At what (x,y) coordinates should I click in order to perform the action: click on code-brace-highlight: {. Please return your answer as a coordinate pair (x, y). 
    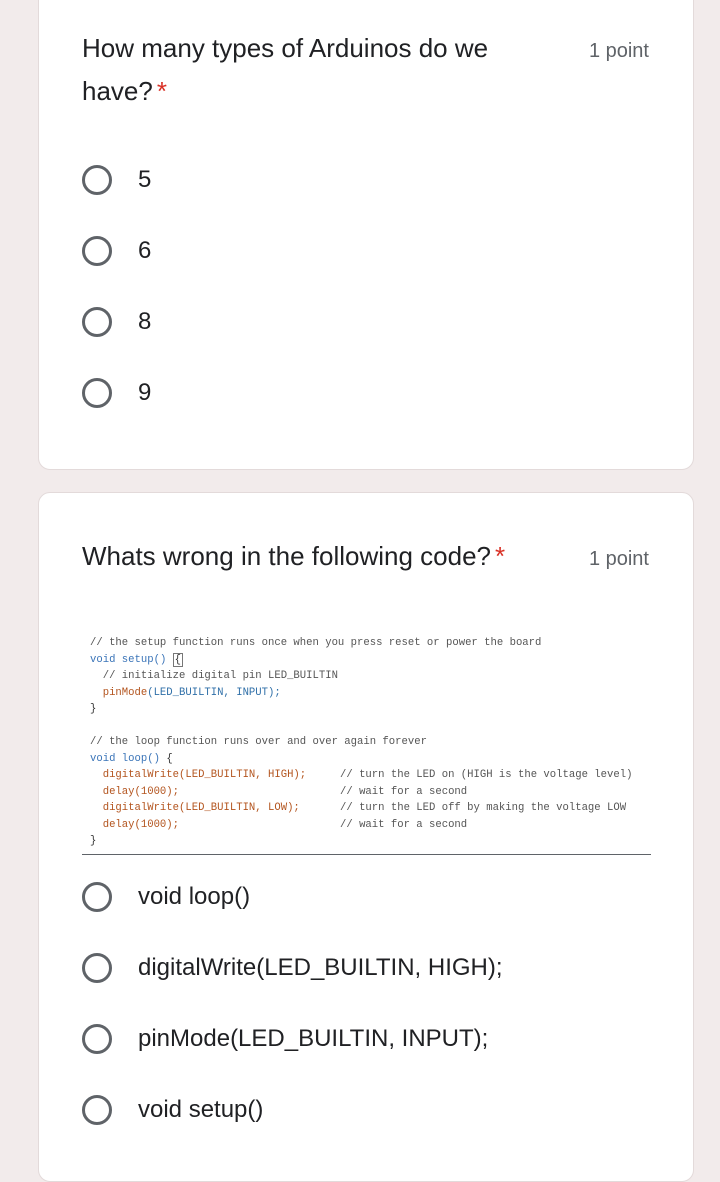
    Looking at the image, I should click on (178, 659).